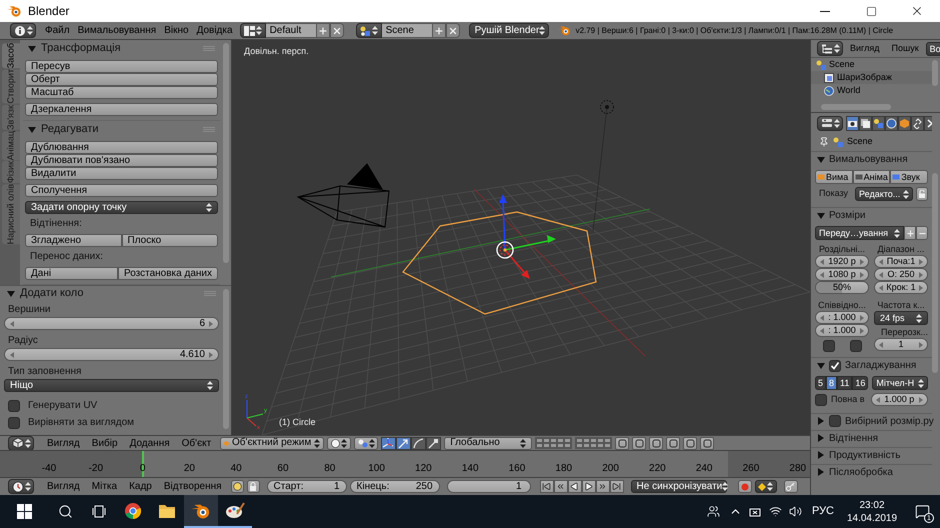 This screenshot has width=940, height=528. What do you see at coordinates (214, 30) in the screenshot?
I see `menu-item: Довідка` at bounding box center [214, 30].